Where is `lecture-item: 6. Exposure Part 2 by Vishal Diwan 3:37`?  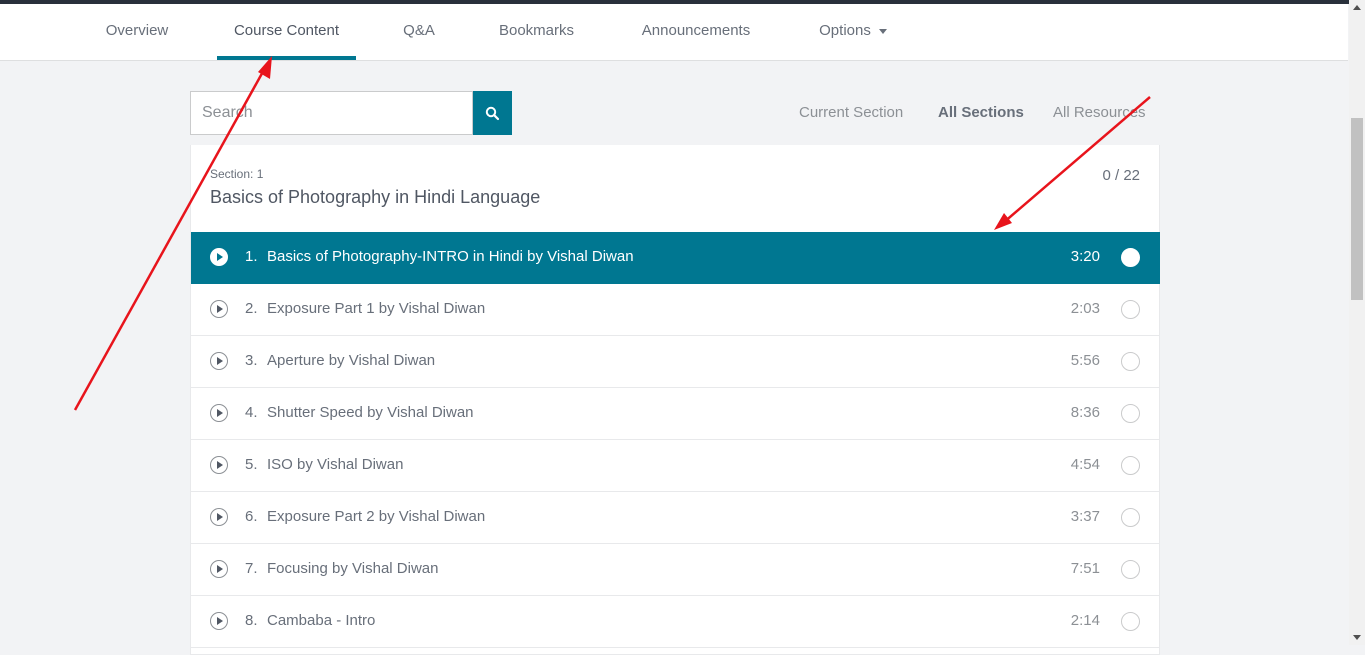
lecture-item: 6. Exposure Part 2 by Vishal Diwan 3:37 is located at coordinates (675, 518).